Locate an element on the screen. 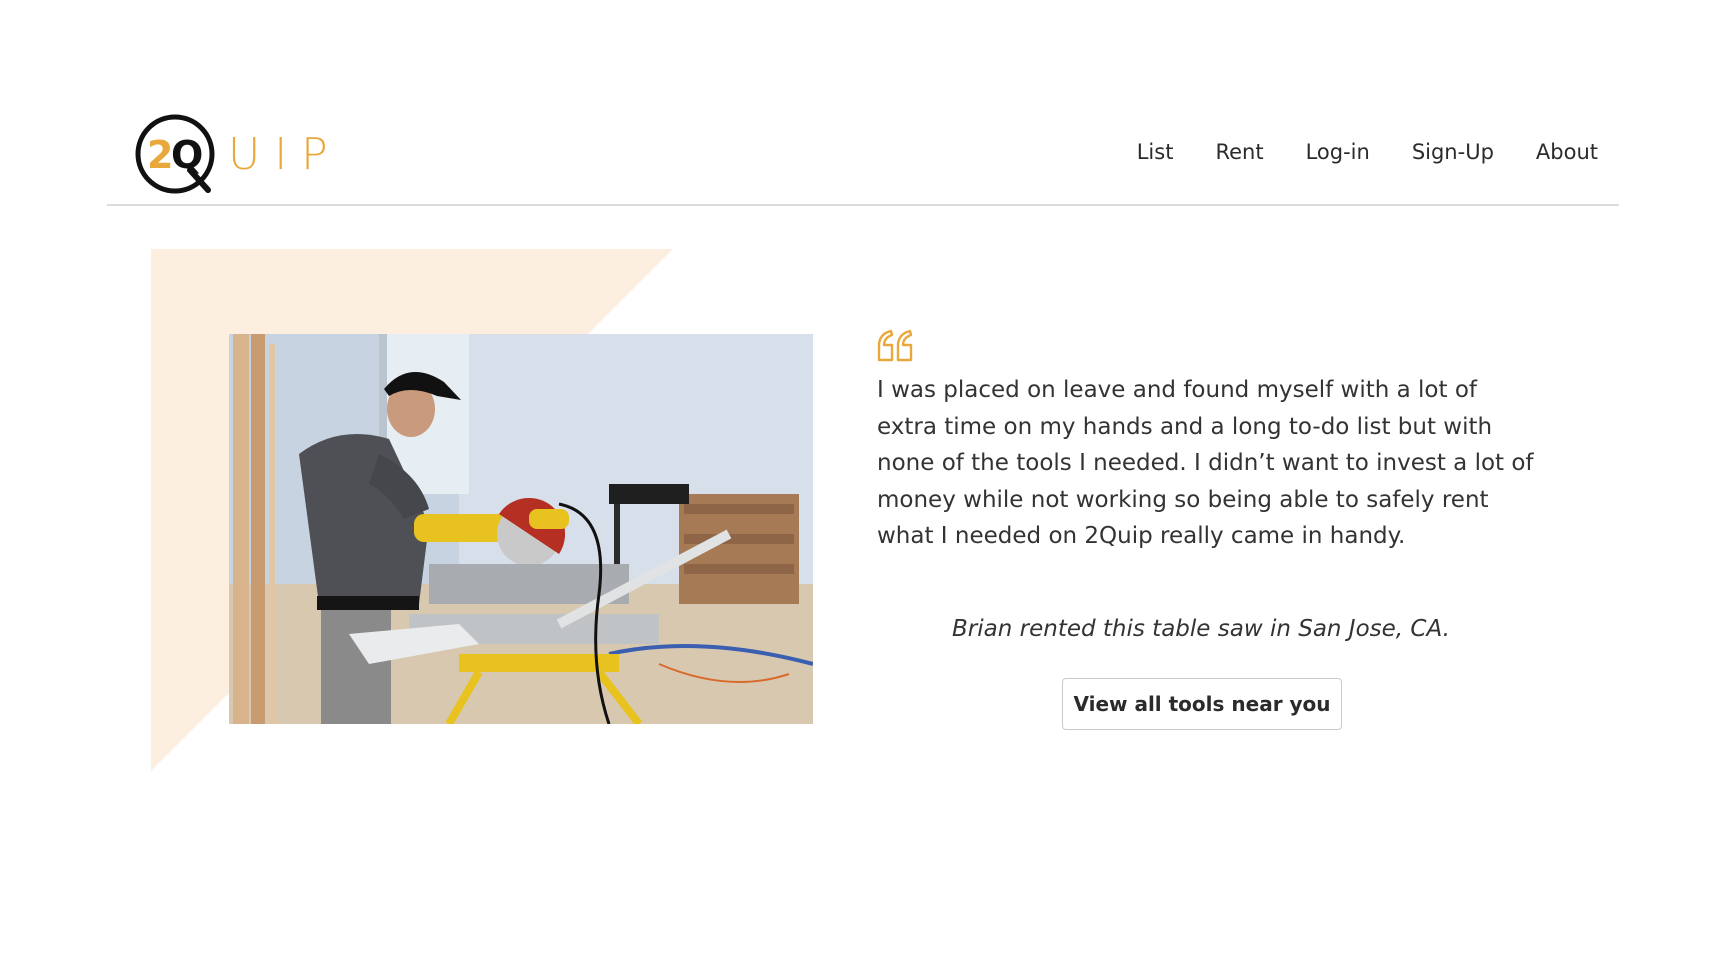 This screenshot has width=1724, height=962. quote-mark-icon is located at coordinates (896, 346).